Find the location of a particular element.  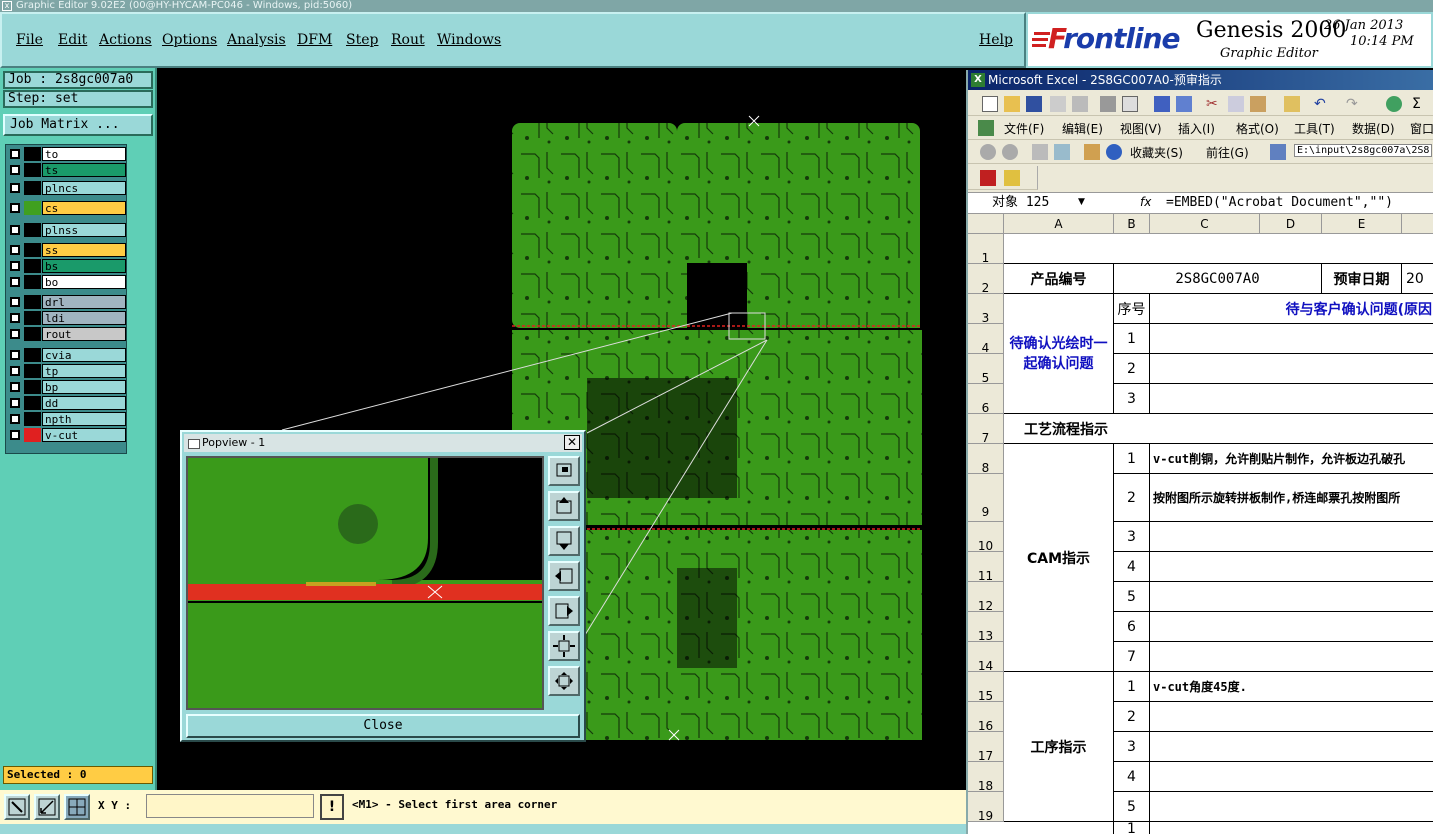

popview-zoom-out-button is located at coordinates (564, 681).